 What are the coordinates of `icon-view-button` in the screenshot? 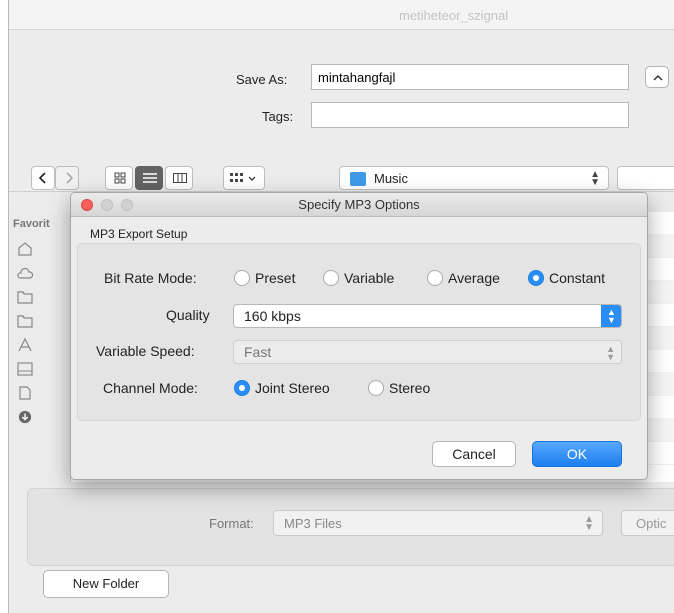 It's located at (119, 178).